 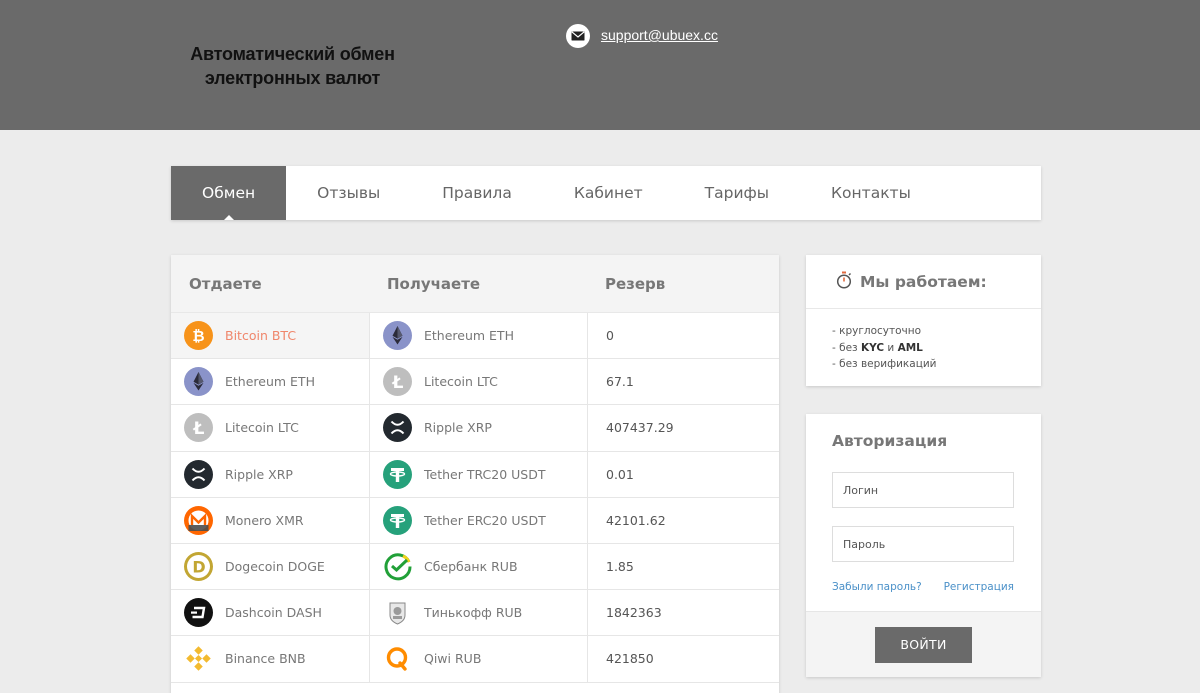 What do you see at coordinates (397, 612) in the screenshot?
I see `tinkoff-icon` at bounding box center [397, 612].